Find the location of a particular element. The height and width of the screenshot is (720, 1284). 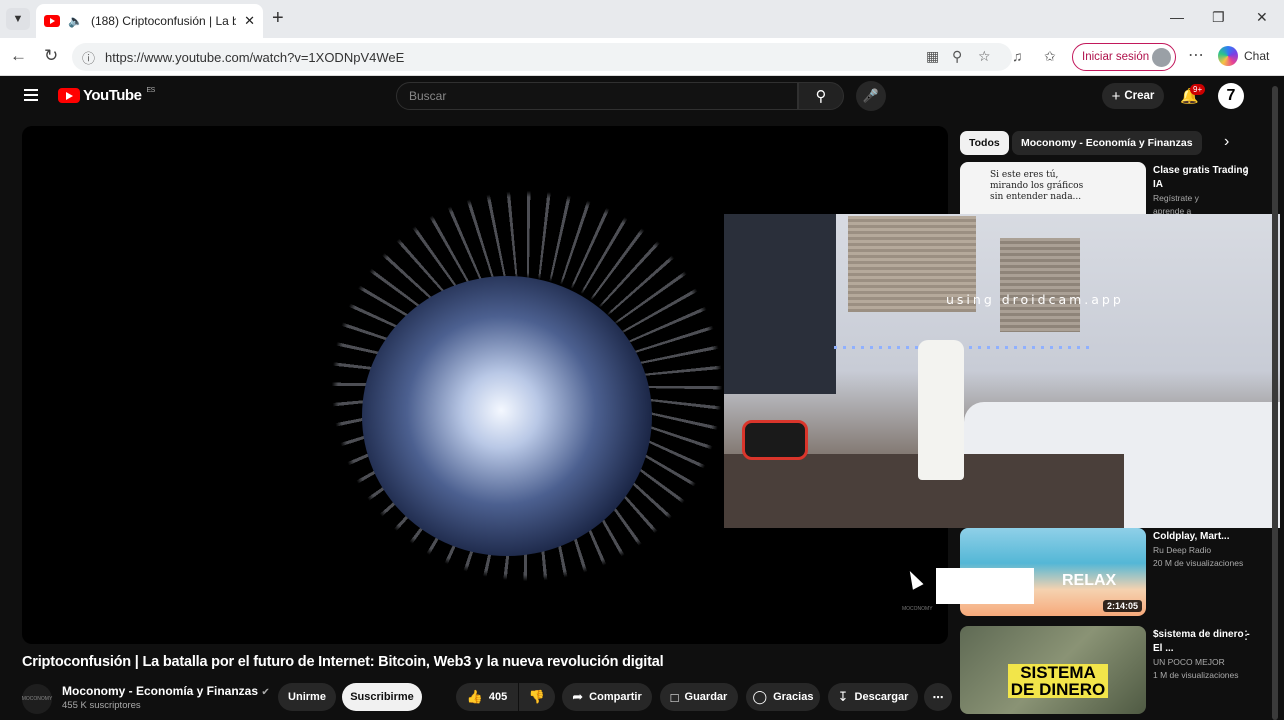

more-horizontal-icon: ⋯ is located at coordinates (938, 697).